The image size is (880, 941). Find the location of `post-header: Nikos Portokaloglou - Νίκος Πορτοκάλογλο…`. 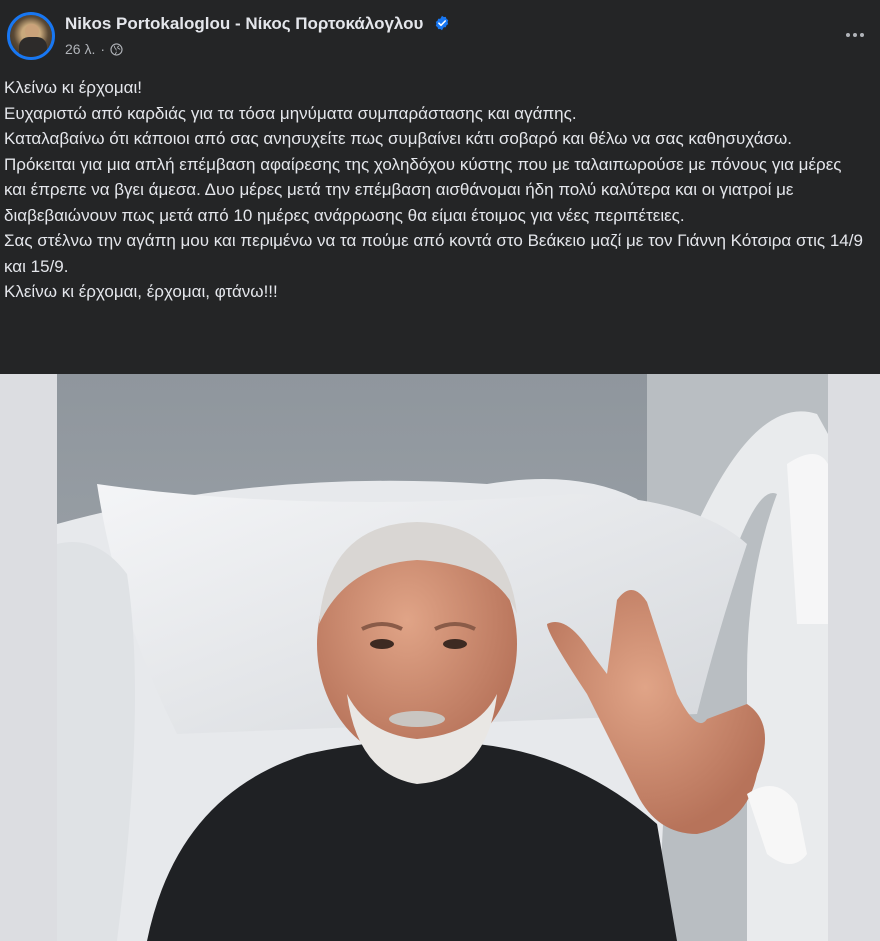

post-header: Nikos Portokaloglou - Νίκος Πορτοκάλογλο… is located at coordinates (440, 32).